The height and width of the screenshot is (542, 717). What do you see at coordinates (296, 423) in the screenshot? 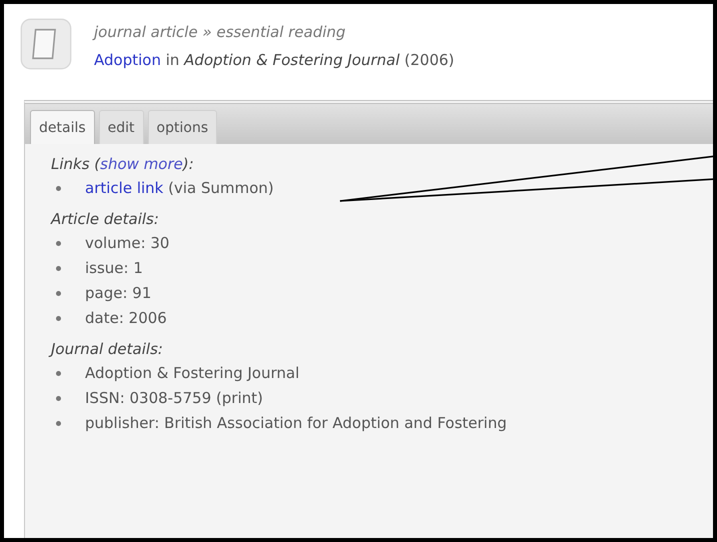
I see `list-item-text: publisher: British Association for Adoption and Fostering` at bounding box center [296, 423].